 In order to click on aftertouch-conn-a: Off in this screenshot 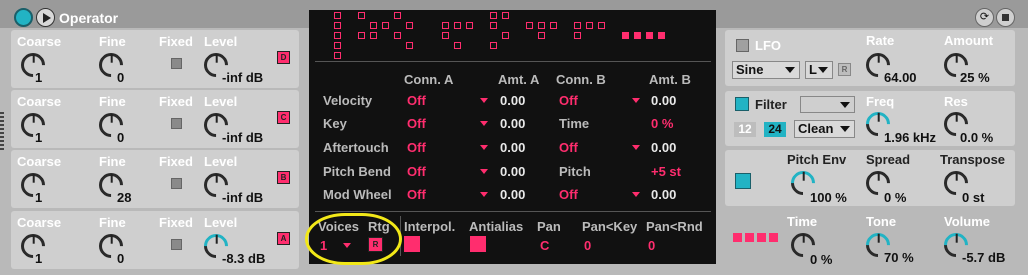, I will do `click(416, 147)`.